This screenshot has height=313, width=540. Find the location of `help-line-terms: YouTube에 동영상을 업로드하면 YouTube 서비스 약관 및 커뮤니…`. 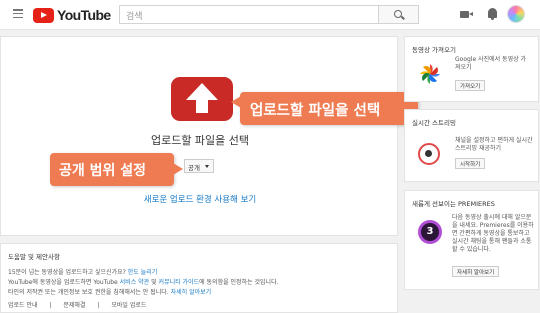

help-line-terms: YouTube에 동영상을 업로드하면 YouTube 서비스 약관 및 커뮤니… is located at coordinates (143, 282).